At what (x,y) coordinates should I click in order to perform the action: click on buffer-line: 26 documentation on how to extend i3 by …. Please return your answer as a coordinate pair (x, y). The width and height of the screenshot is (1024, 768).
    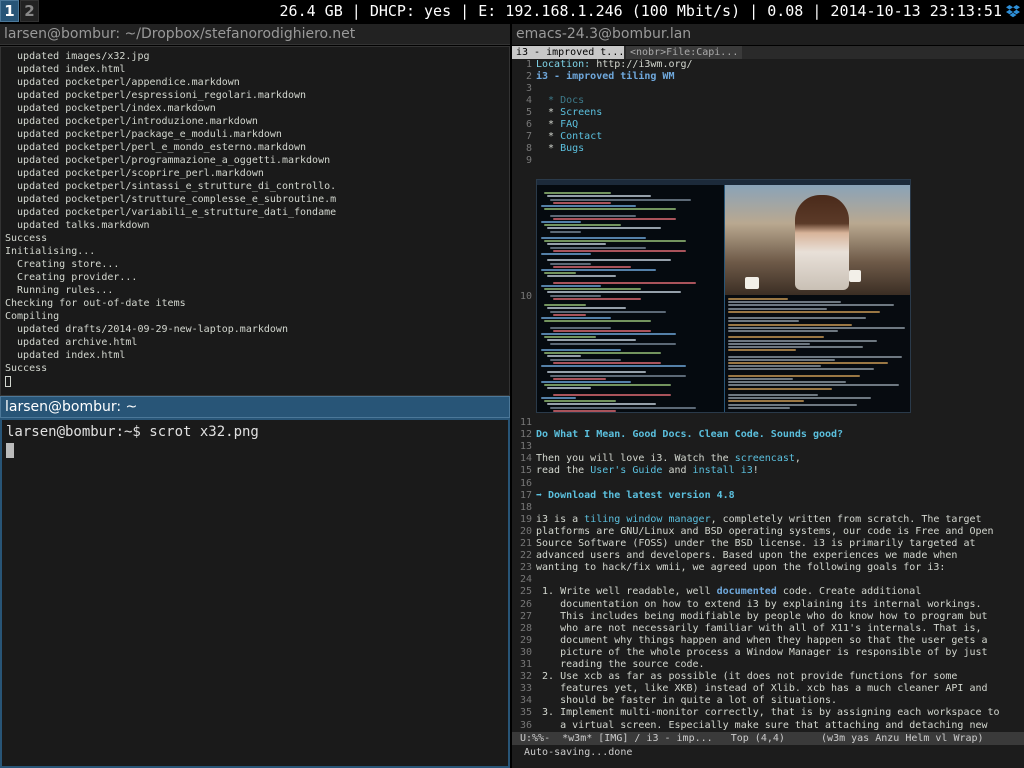
    Looking at the image, I should click on (768, 605).